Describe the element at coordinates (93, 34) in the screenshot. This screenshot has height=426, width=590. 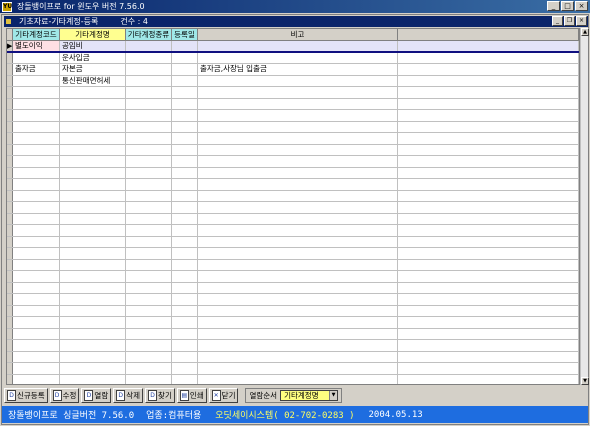
I see `column-header-name: 기타계정명` at that location.